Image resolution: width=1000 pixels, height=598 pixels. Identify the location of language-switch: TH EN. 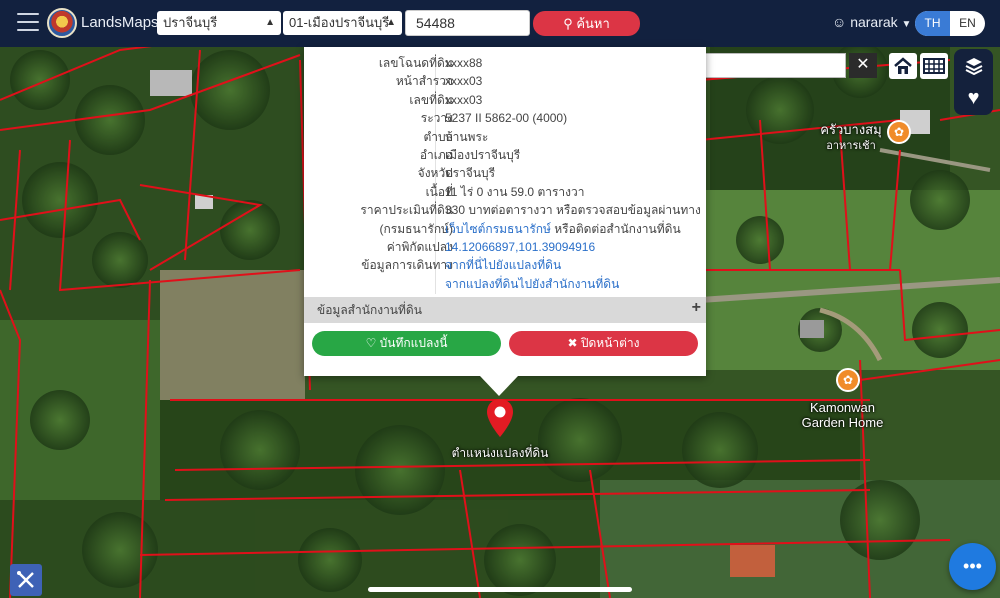
(950, 23).